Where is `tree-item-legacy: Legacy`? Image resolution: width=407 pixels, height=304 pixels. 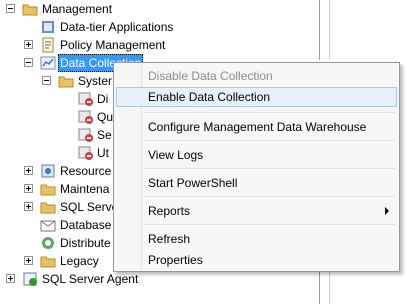 tree-item-legacy: Legacy is located at coordinates (56, 261).